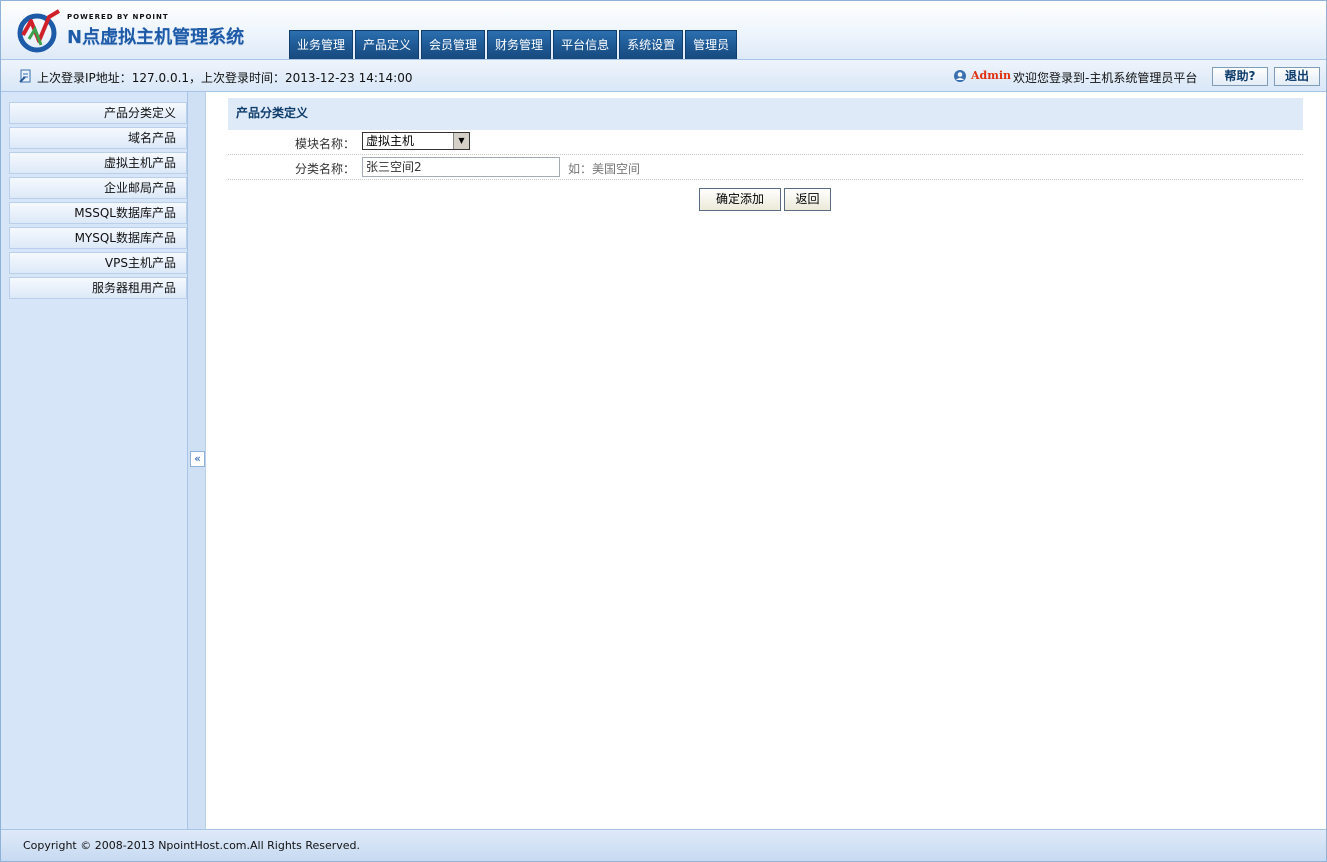  What do you see at coordinates (197, 459) in the screenshot?
I see `collapse-sidebar-button: «` at bounding box center [197, 459].